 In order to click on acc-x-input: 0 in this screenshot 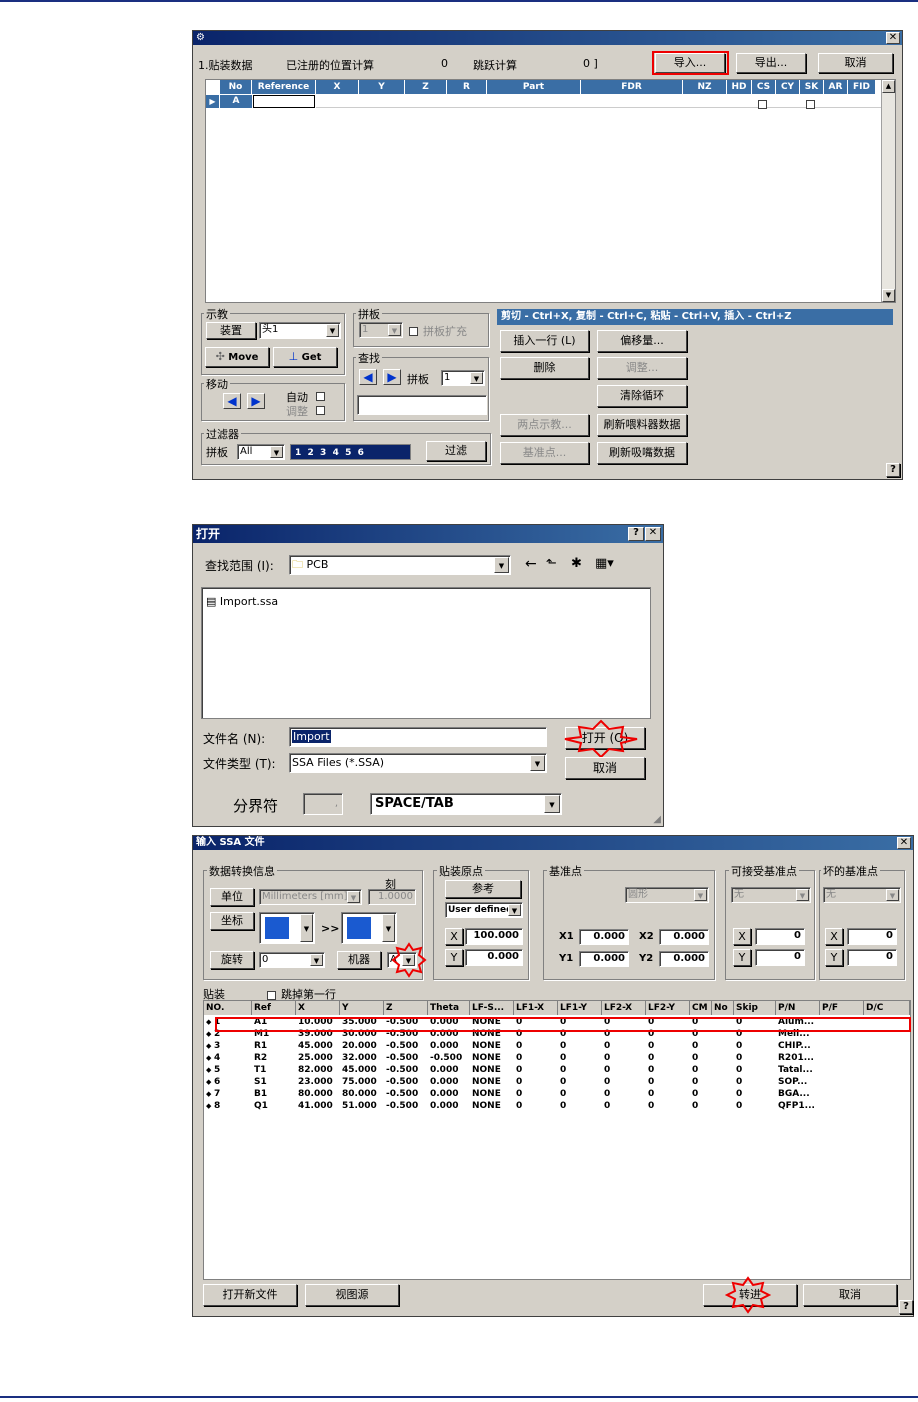, I will do `click(780, 936)`.